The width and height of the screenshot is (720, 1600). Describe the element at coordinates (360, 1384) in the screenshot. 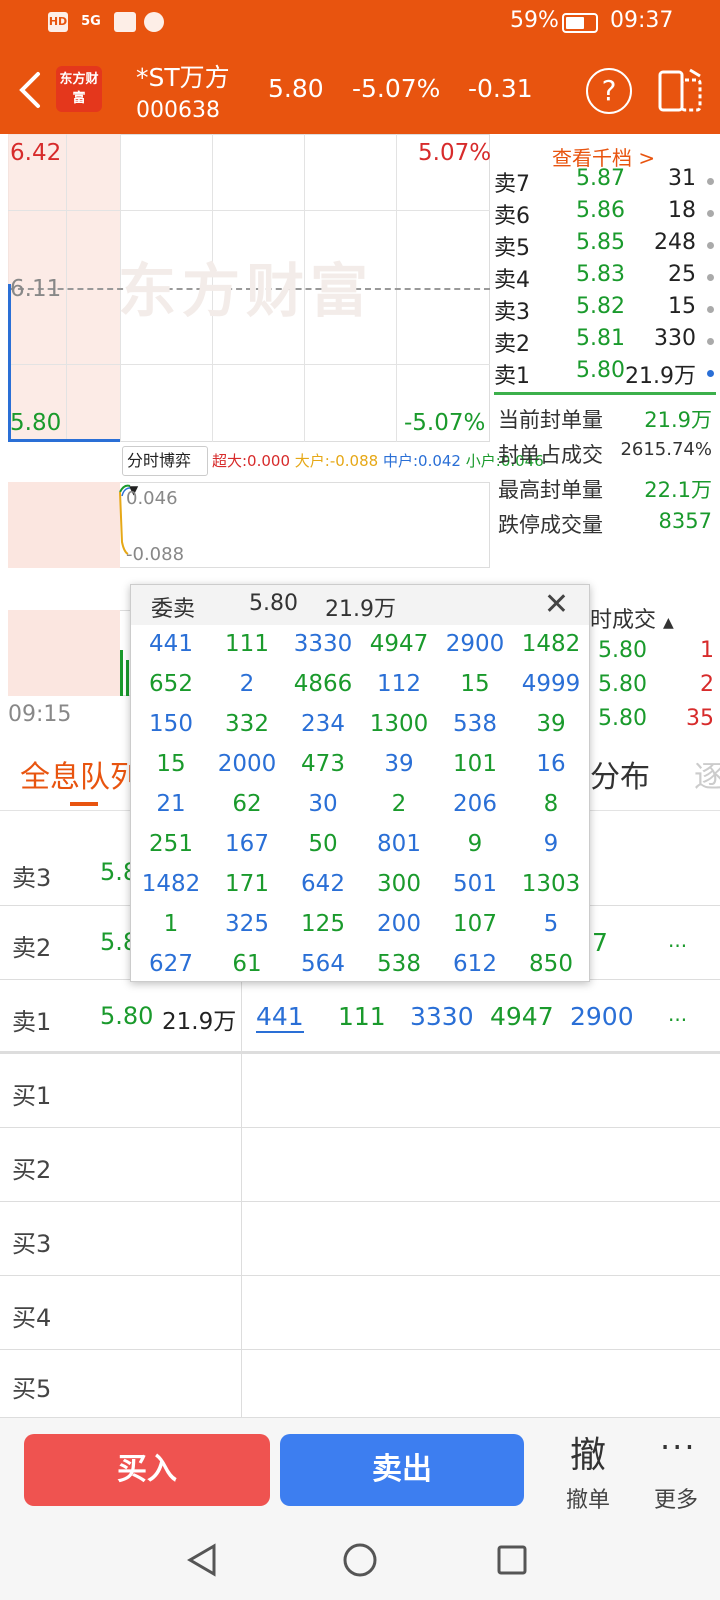

I see `queue-row: 买5` at that location.